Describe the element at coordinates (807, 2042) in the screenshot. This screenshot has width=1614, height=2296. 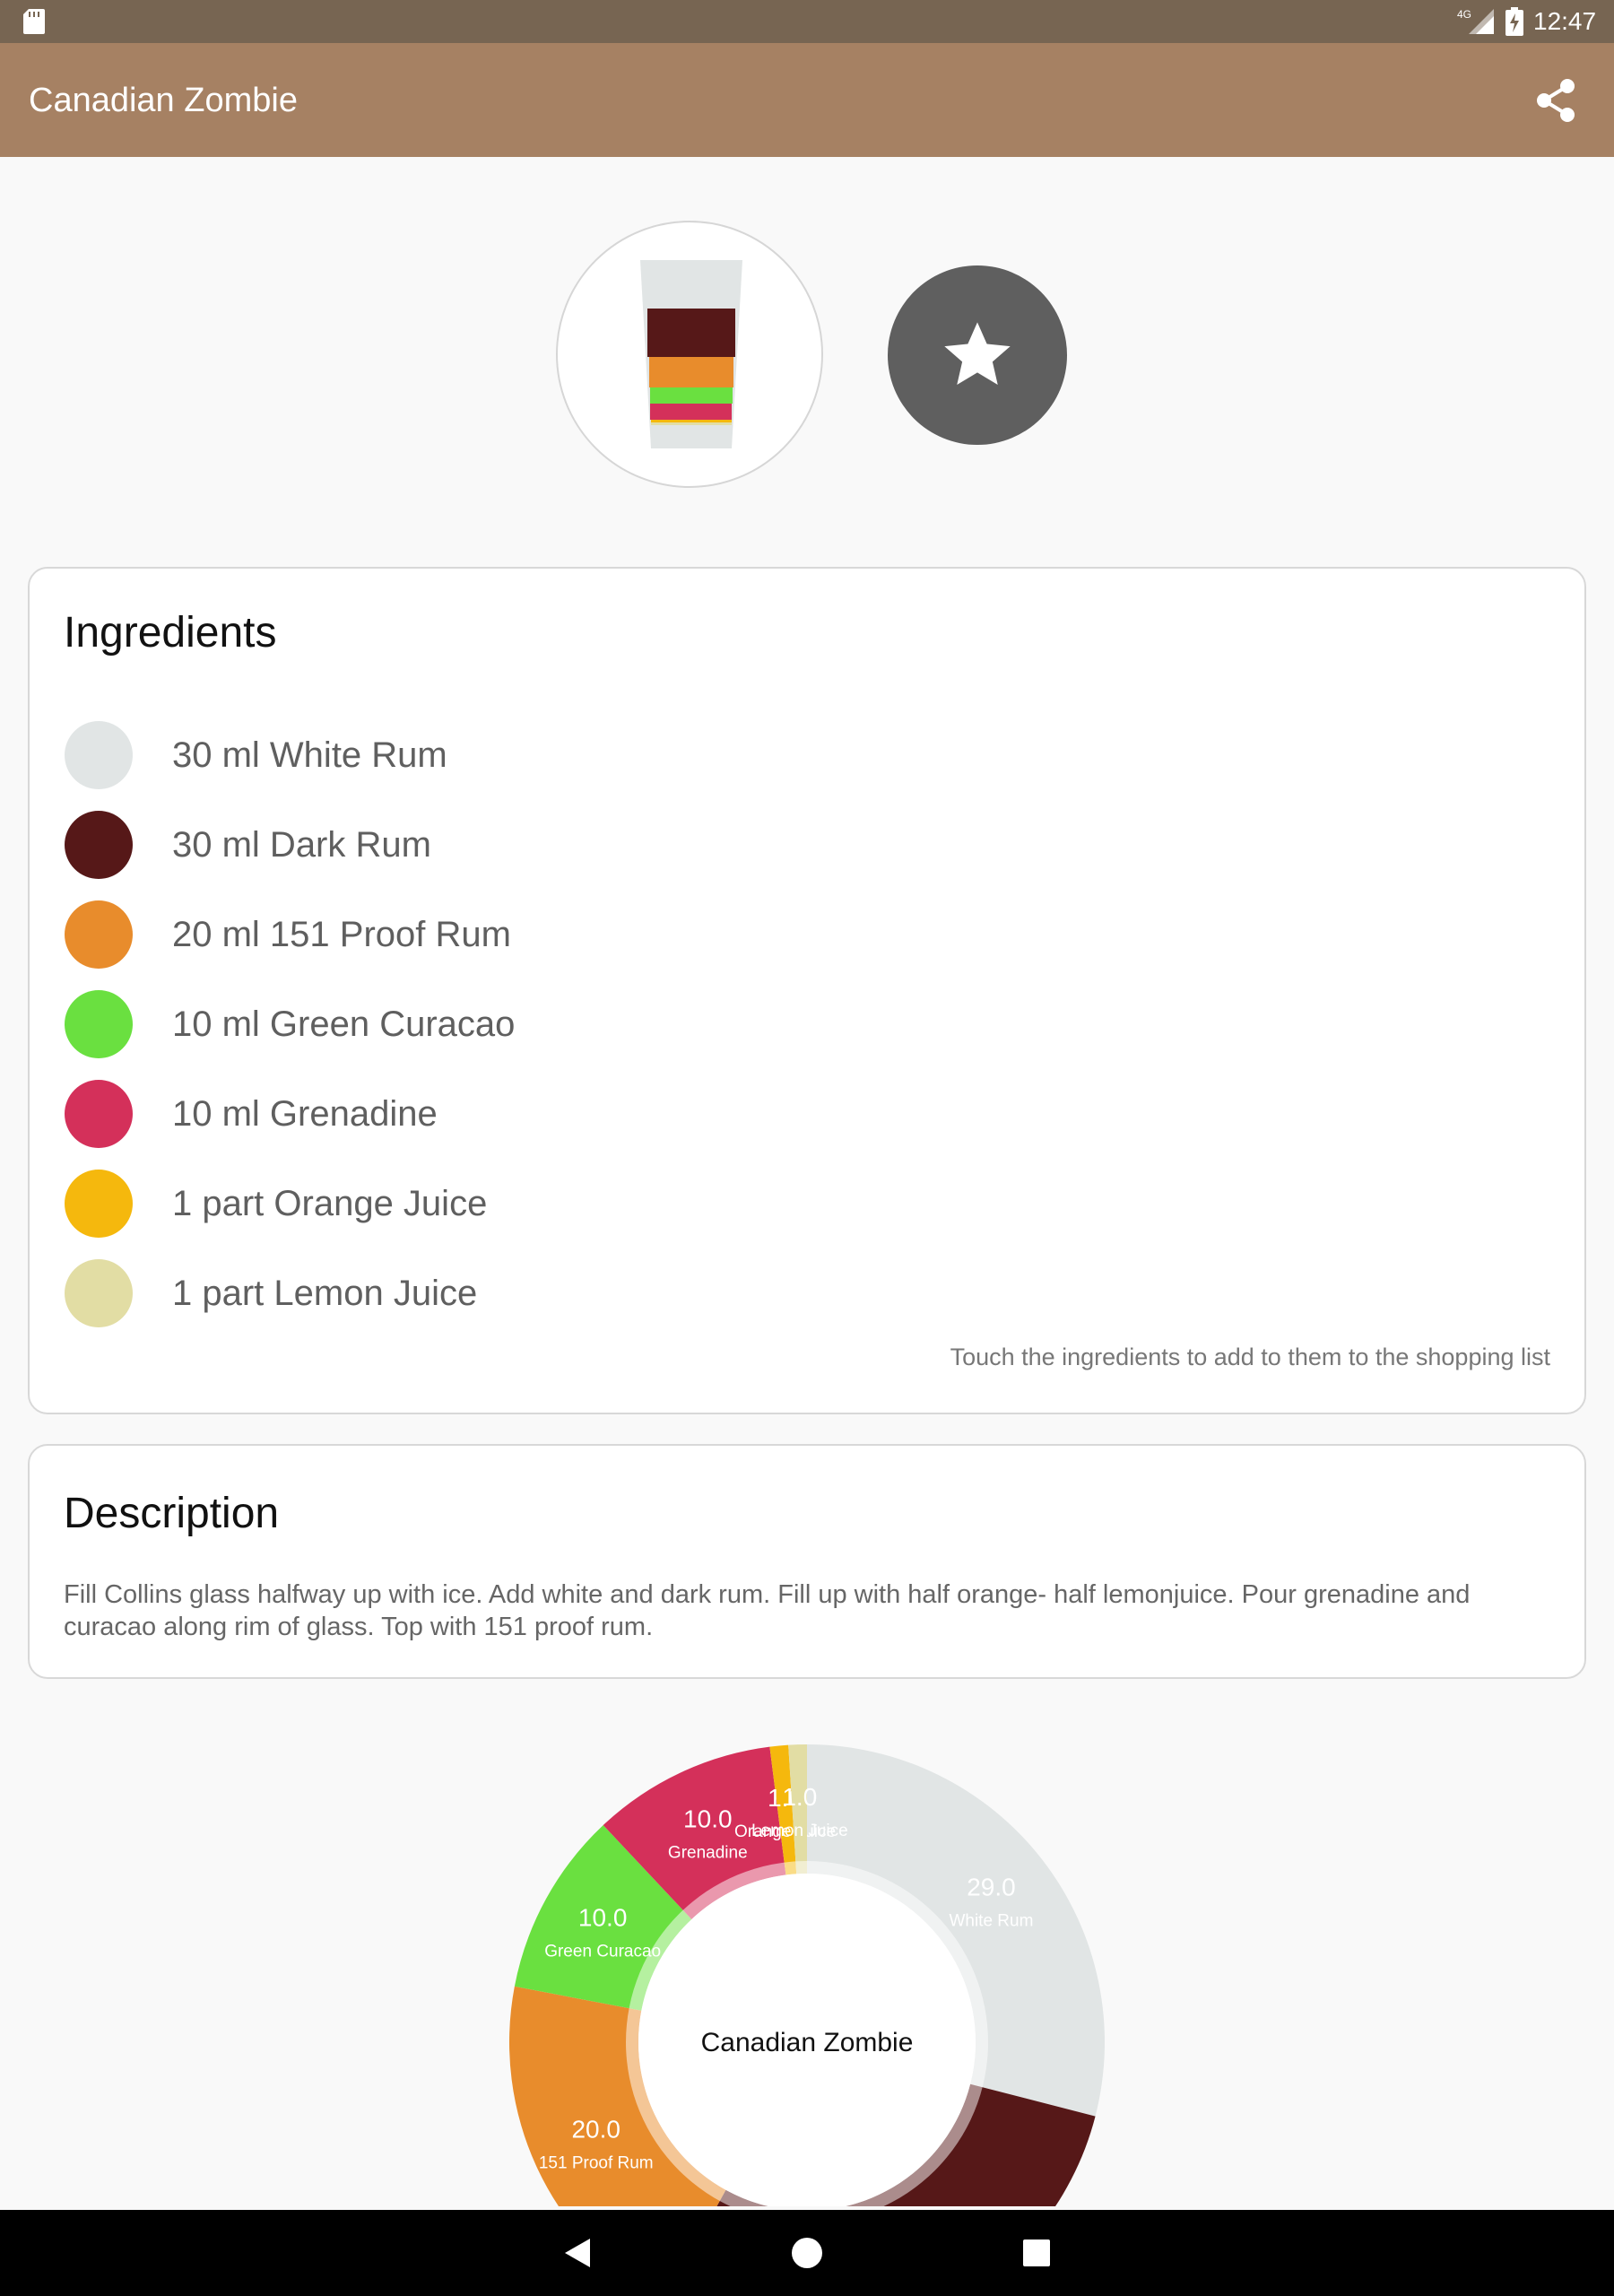
I see `chart-center-label: Canadian Zombie` at that location.